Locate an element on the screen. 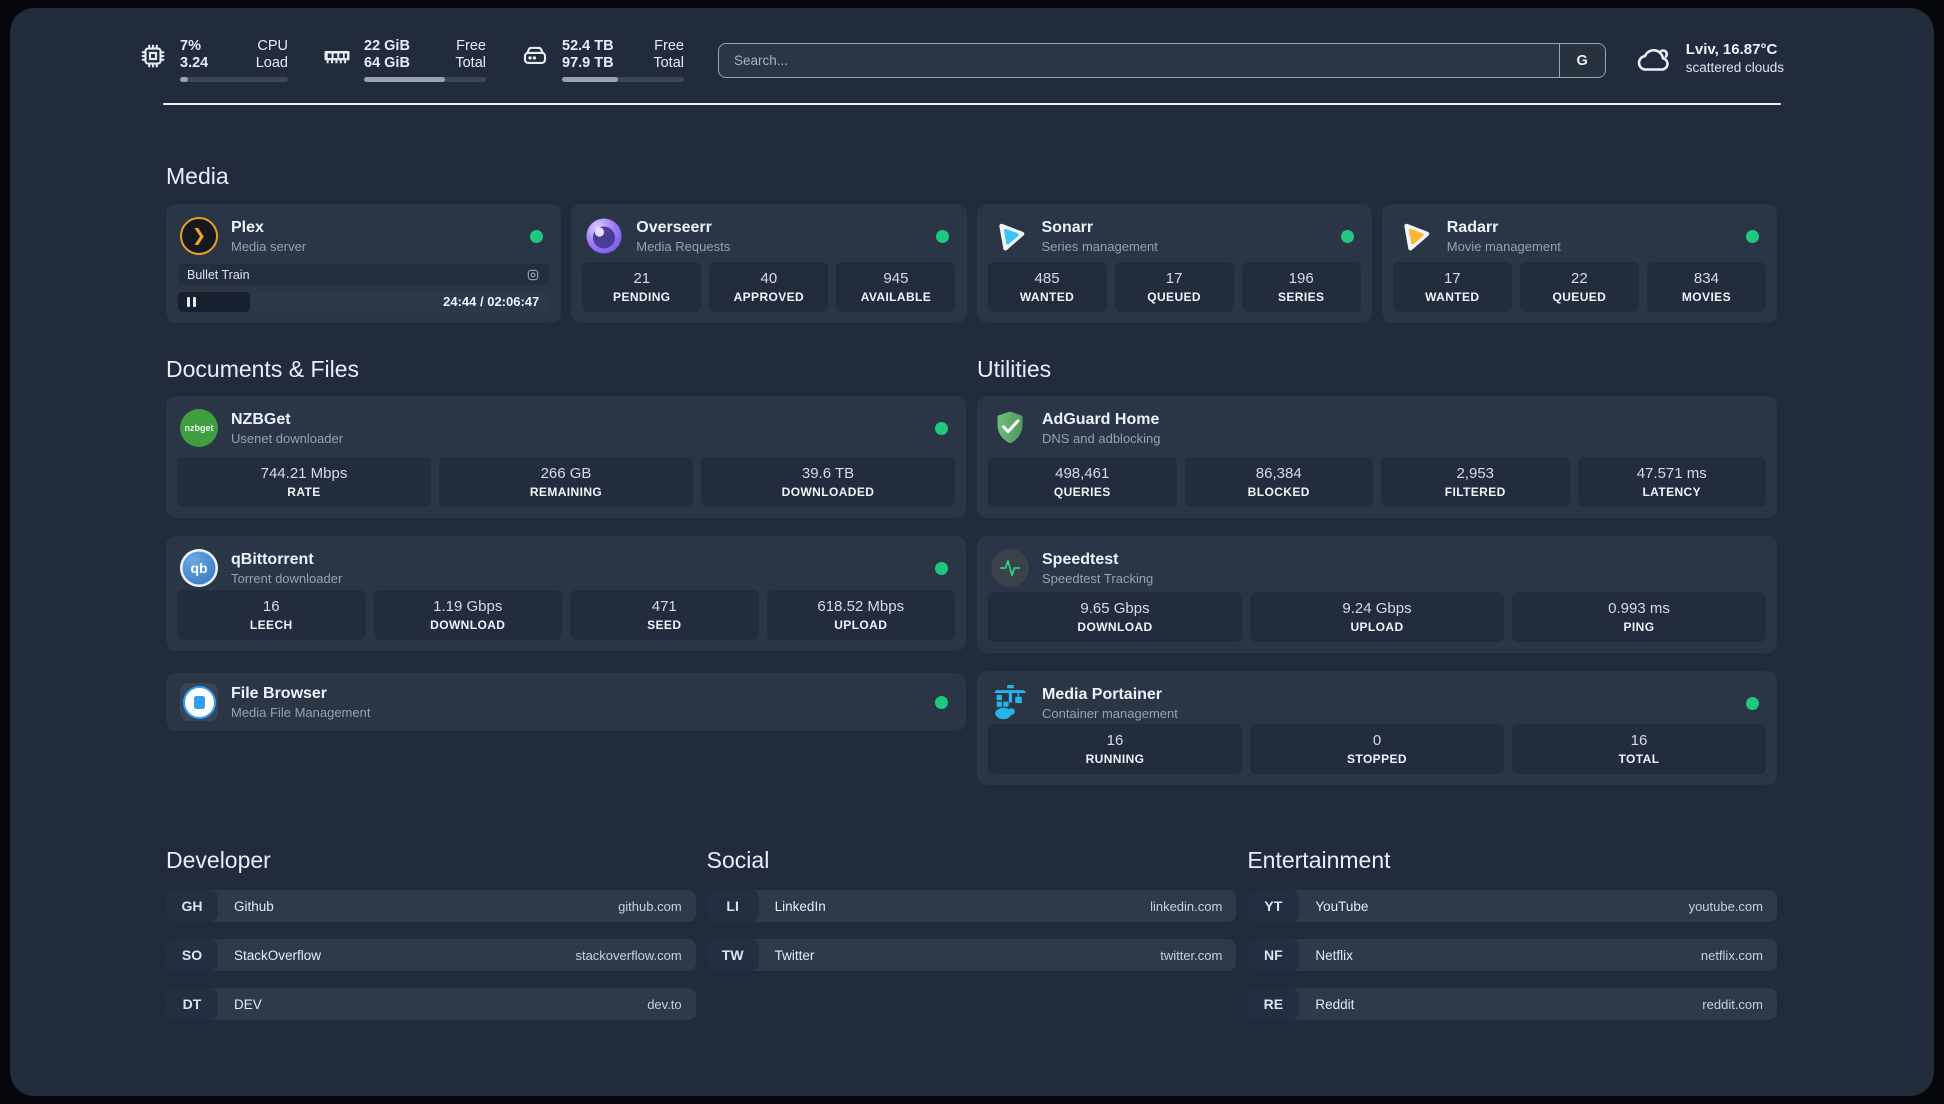 The height and width of the screenshot is (1104, 1944). search-bar: G is located at coordinates (1162, 60).